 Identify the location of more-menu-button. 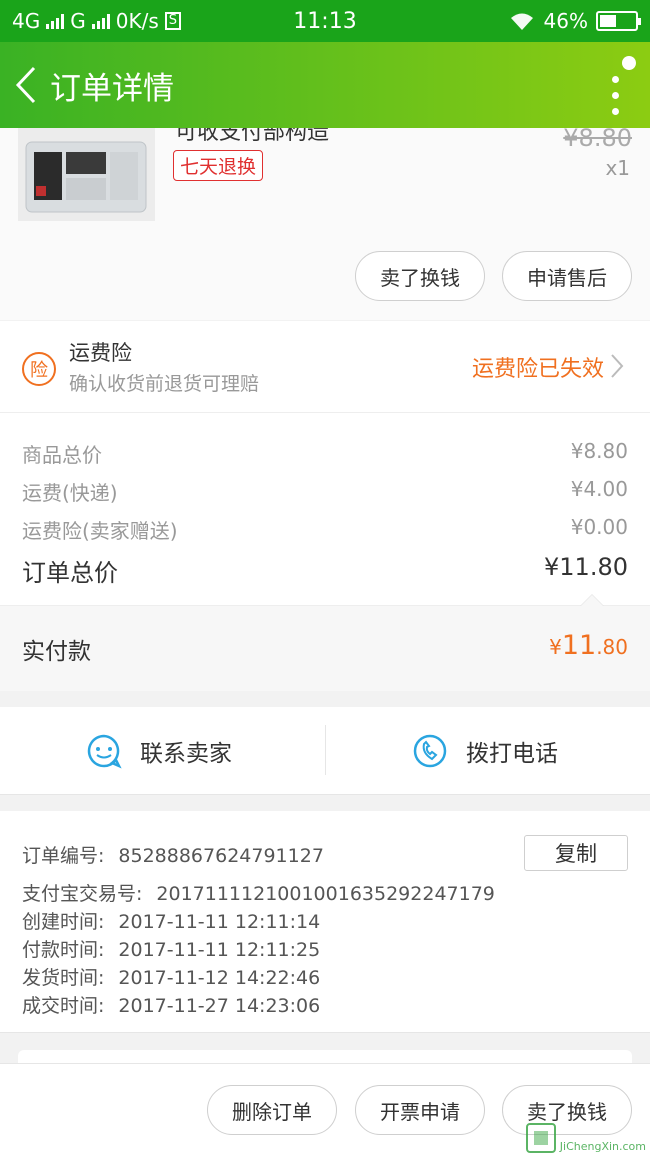
(618, 86).